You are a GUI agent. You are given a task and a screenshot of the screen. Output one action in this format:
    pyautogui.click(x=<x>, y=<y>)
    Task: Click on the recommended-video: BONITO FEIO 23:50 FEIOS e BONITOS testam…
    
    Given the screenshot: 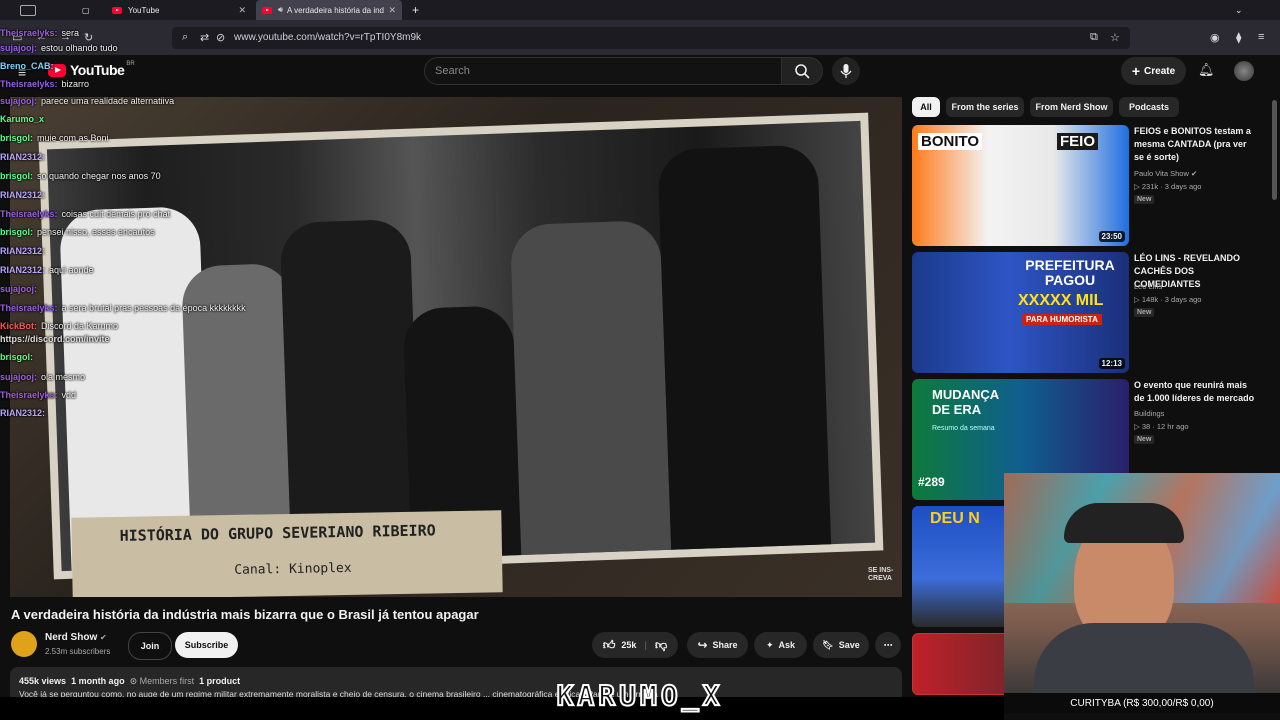 What is the action you would take?
    pyautogui.click(x=1092, y=185)
    